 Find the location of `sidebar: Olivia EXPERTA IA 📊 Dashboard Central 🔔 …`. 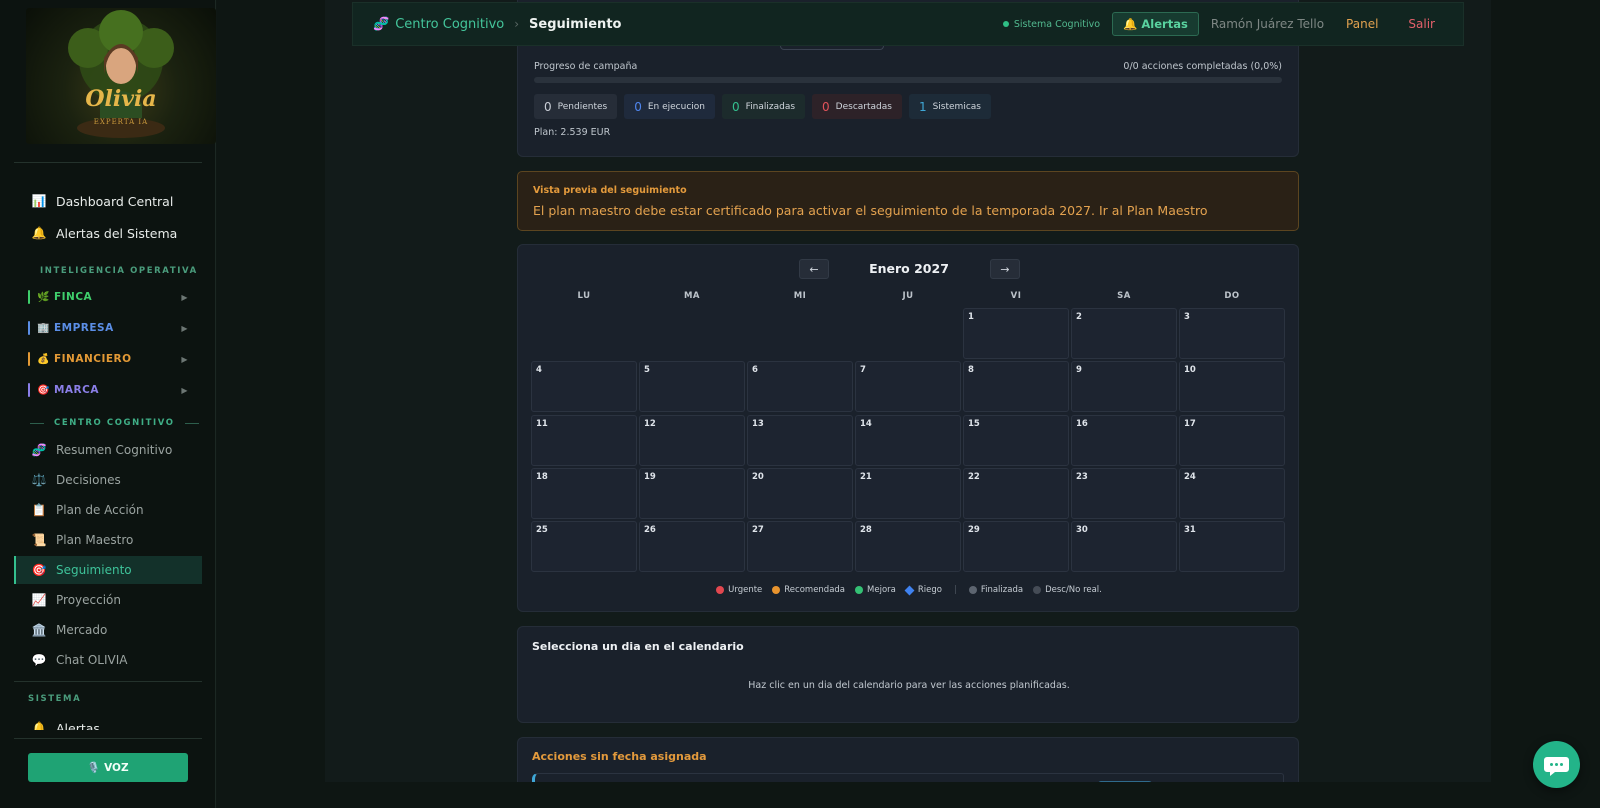

sidebar: Olivia EXPERTA IA 📊 Dashboard Central 🔔 … is located at coordinates (108, 404).